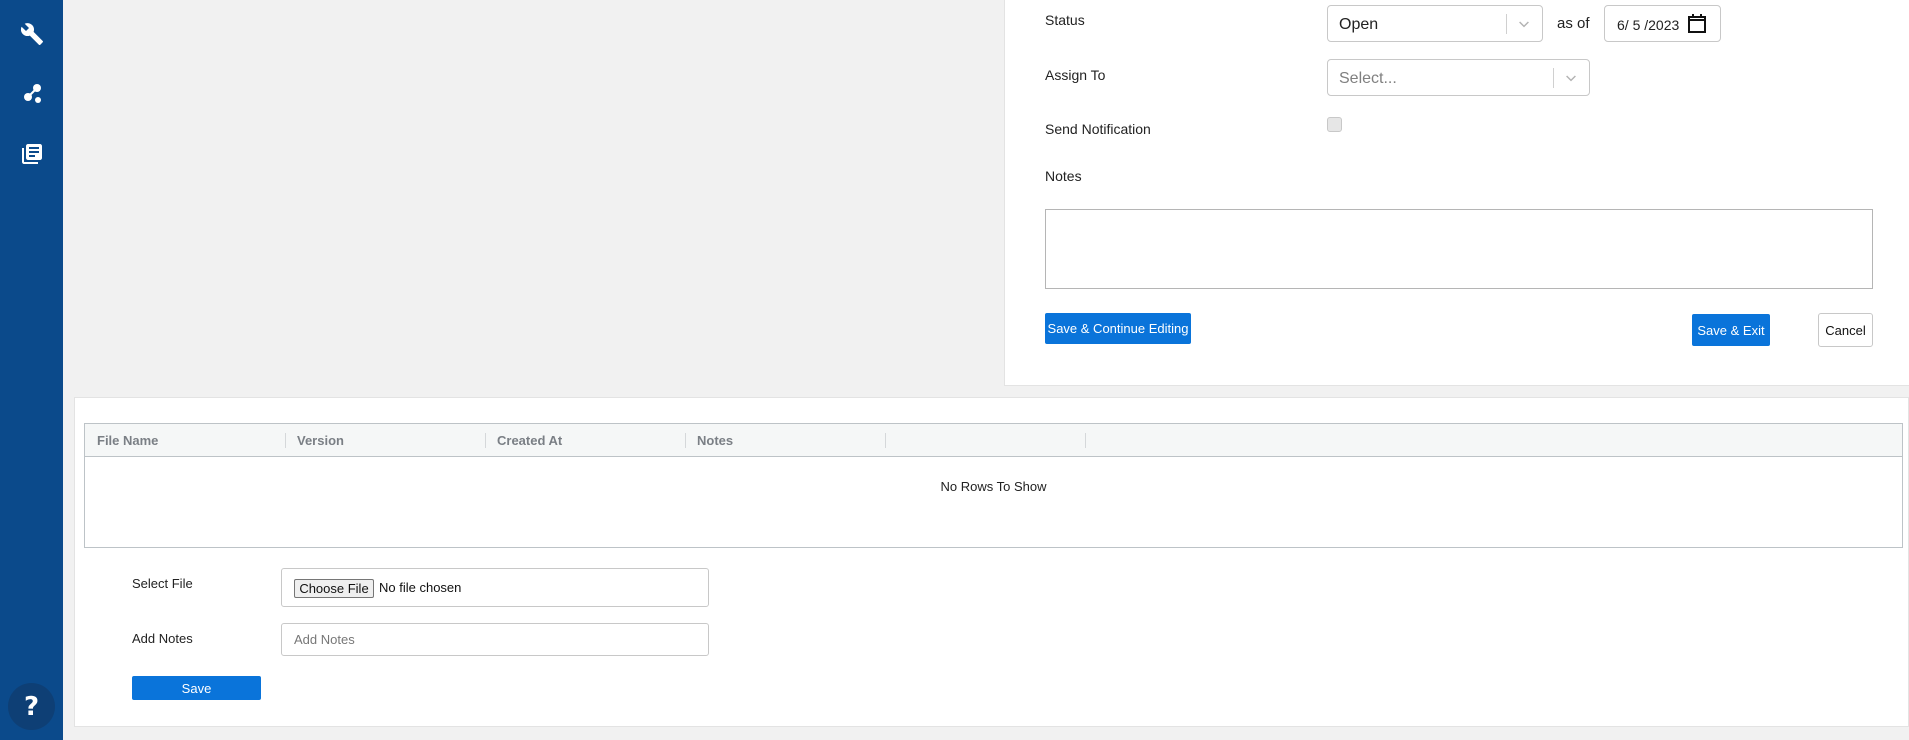 Image resolution: width=1909 pixels, height=740 pixels. What do you see at coordinates (334, 588) in the screenshot?
I see `choose-file-button: Choose File` at bounding box center [334, 588].